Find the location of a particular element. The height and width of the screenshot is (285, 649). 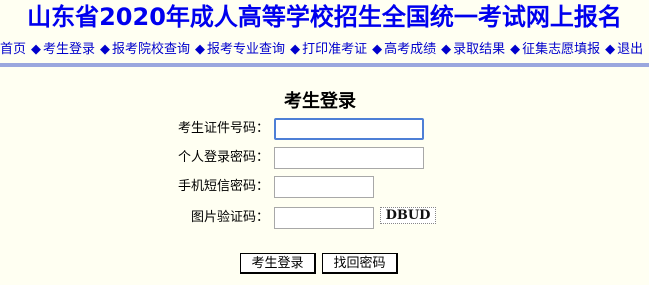

recover-password-button: 找回密码 is located at coordinates (360, 263).